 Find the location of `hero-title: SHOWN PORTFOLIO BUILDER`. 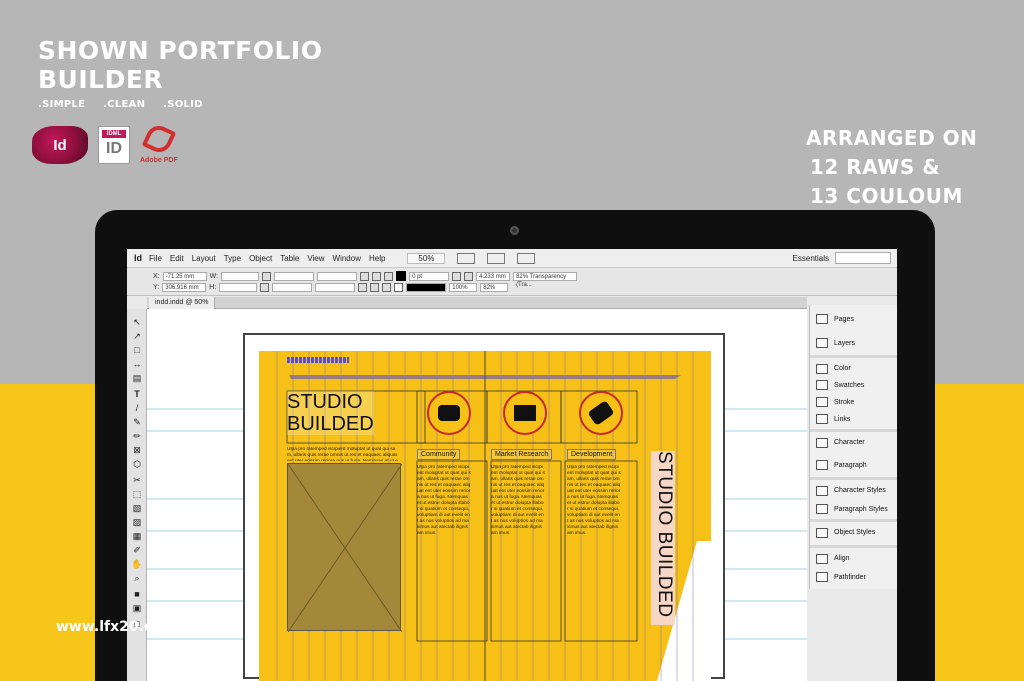

hero-title: SHOWN PORTFOLIO BUILDER is located at coordinates (180, 65).